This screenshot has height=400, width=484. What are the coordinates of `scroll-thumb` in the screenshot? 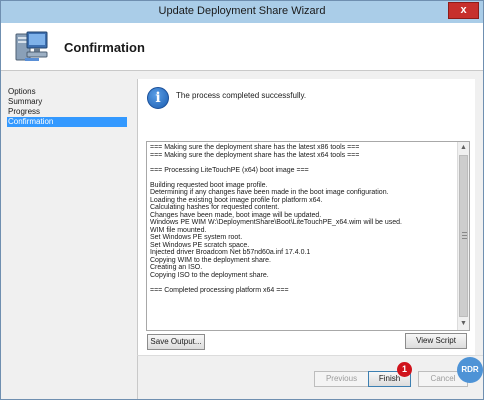 It's located at (463, 236).